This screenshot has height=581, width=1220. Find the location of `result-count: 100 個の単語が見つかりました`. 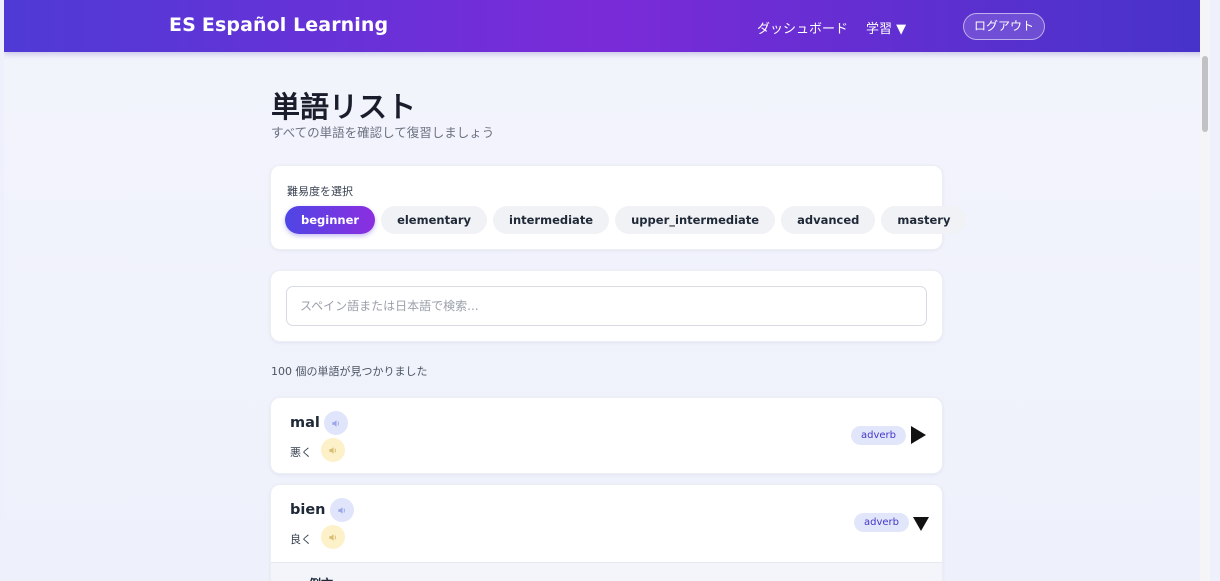

result-count: 100 個の単語が見つかりました is located at coordinates (349, 371).